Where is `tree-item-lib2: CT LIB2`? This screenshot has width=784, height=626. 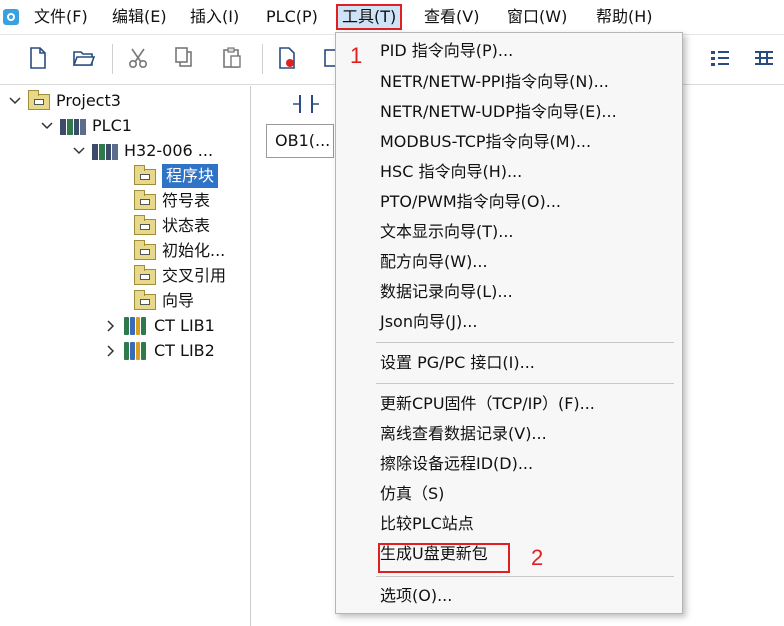
tree-item-lib2: CT LIB2 is located at coordinates (159, 351).